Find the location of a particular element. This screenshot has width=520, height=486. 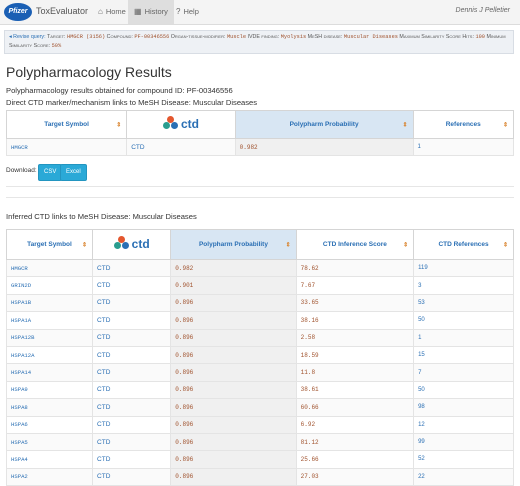

nav-home: ⌂ Home is located at coordinates (112, 12).